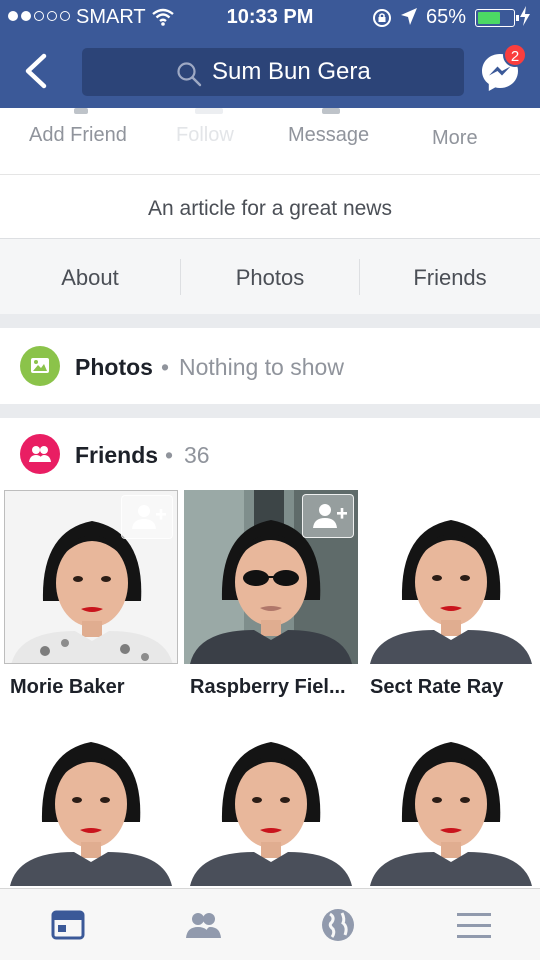  I want to click on friends-section-title: Friends, so click(117, 455).